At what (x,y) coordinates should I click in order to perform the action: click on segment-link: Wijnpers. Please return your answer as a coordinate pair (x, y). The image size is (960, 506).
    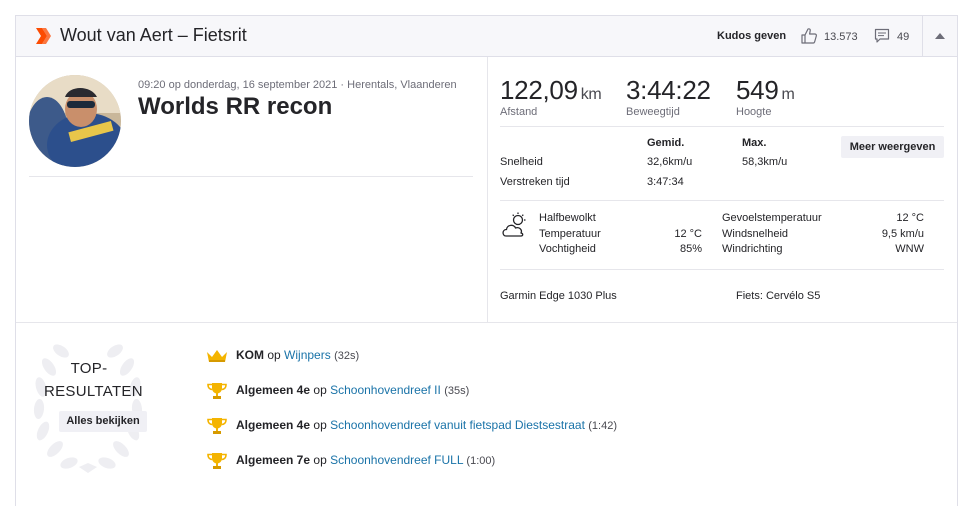
    Looking at the image, I should click on (307, 355).